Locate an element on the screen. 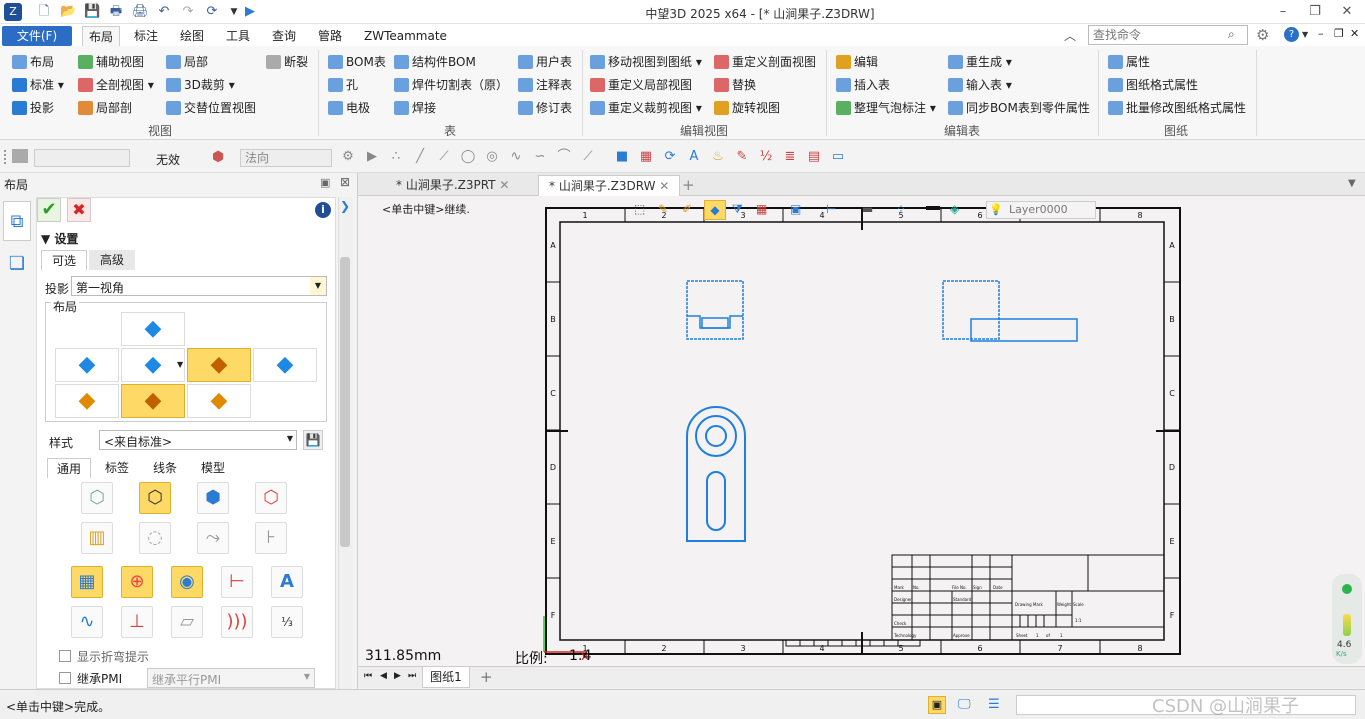  view-dropdown-icon: ▼ is located at coordinates (180, 364).